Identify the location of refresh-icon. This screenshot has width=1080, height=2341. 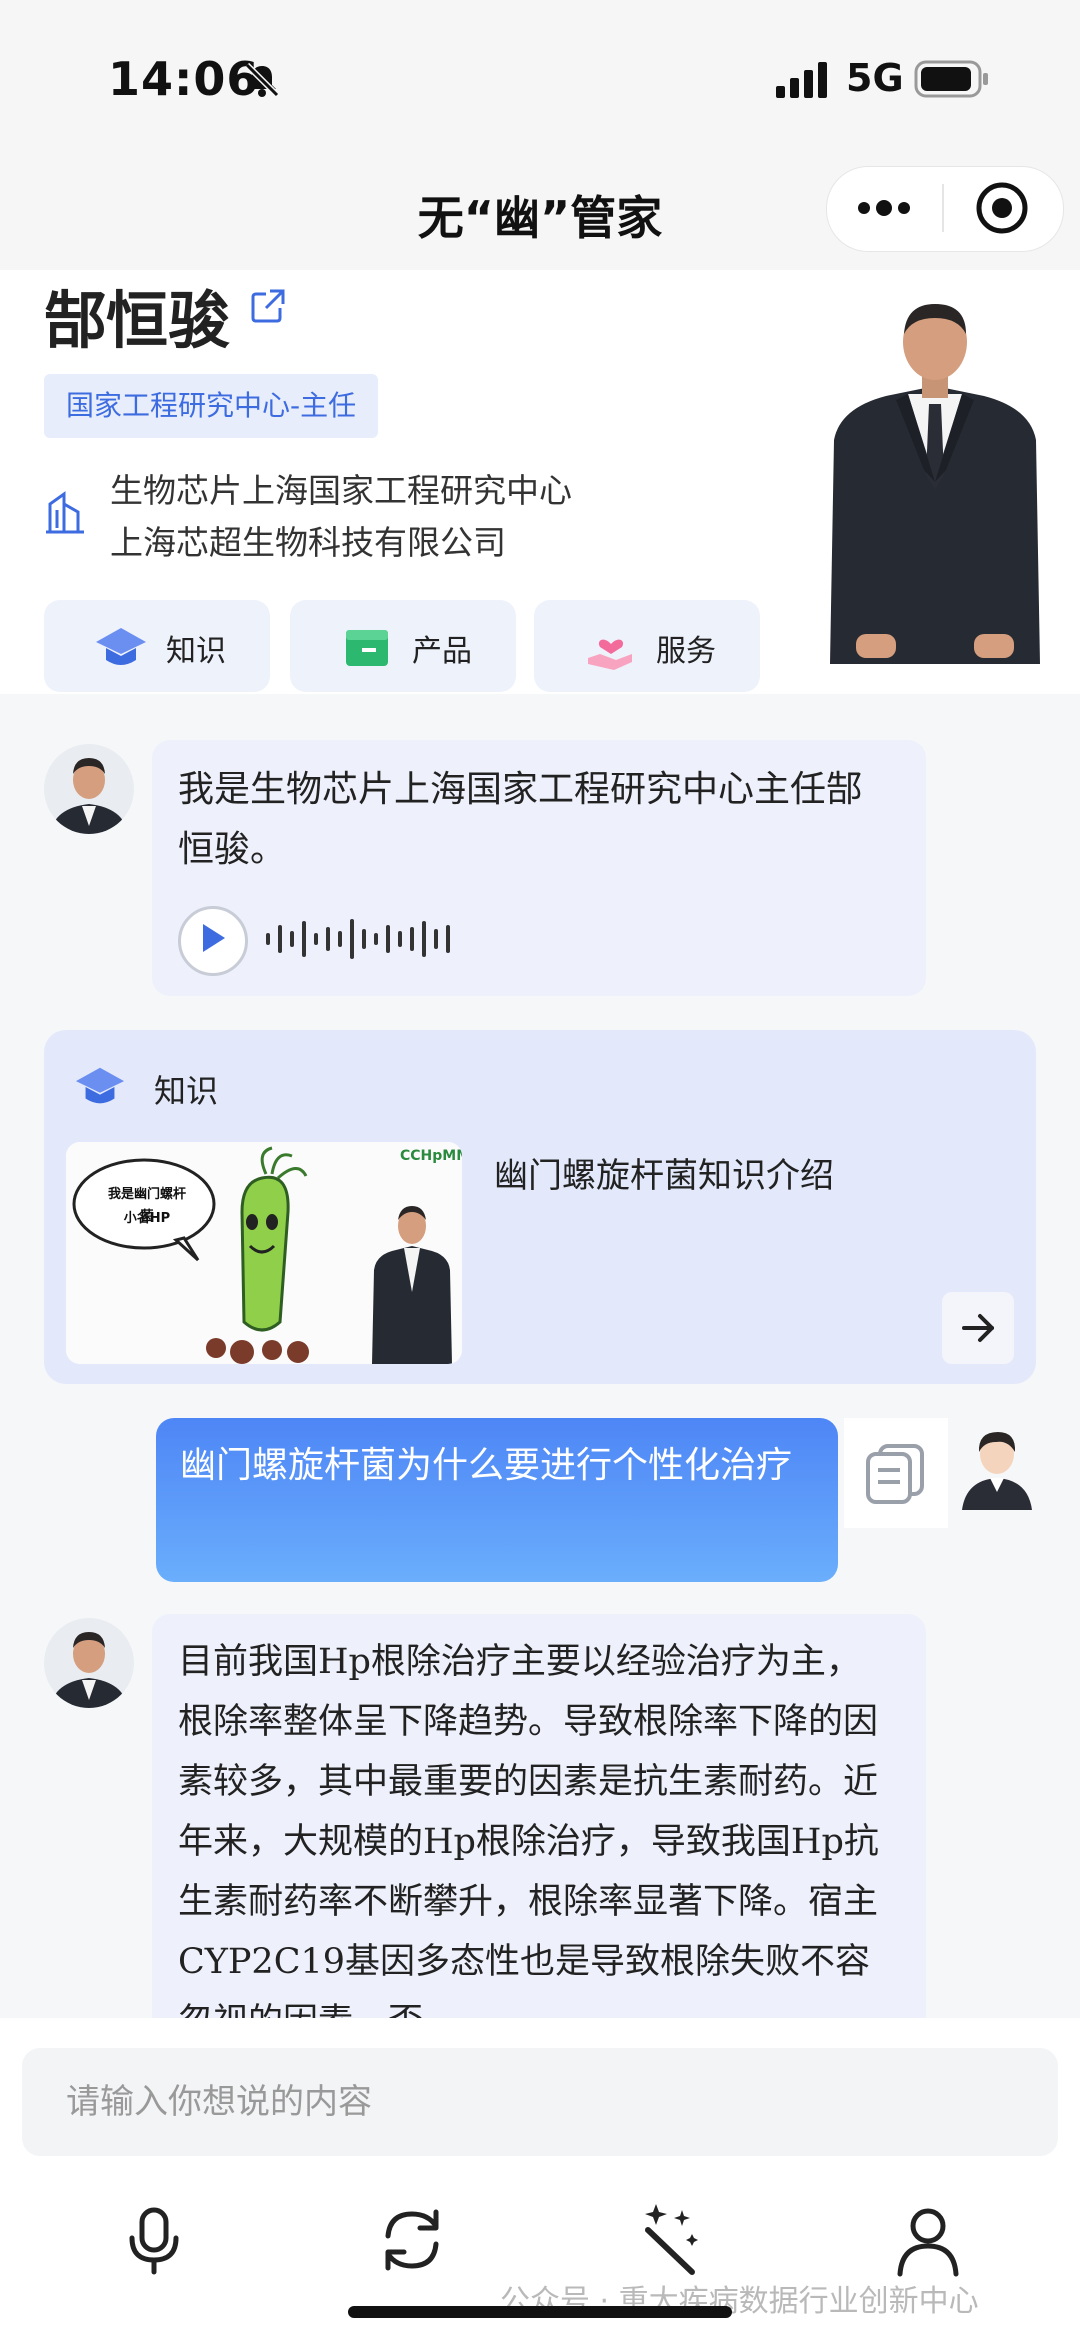
(412, 2240).